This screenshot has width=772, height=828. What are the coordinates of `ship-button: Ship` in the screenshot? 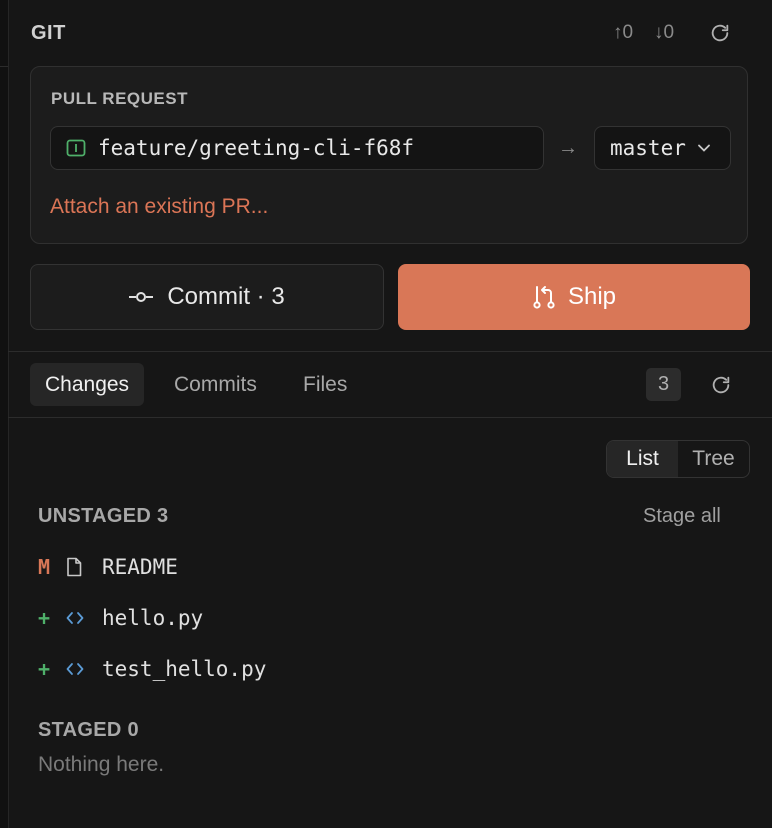 It's located at (574, 297).